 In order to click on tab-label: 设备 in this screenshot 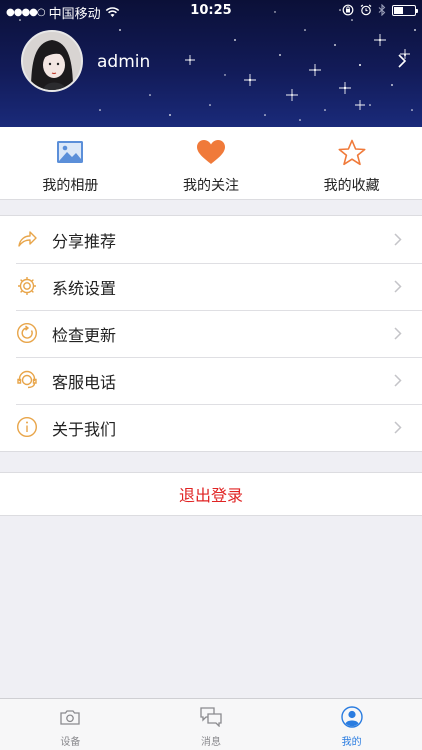, I will do `click(70, 742)`.